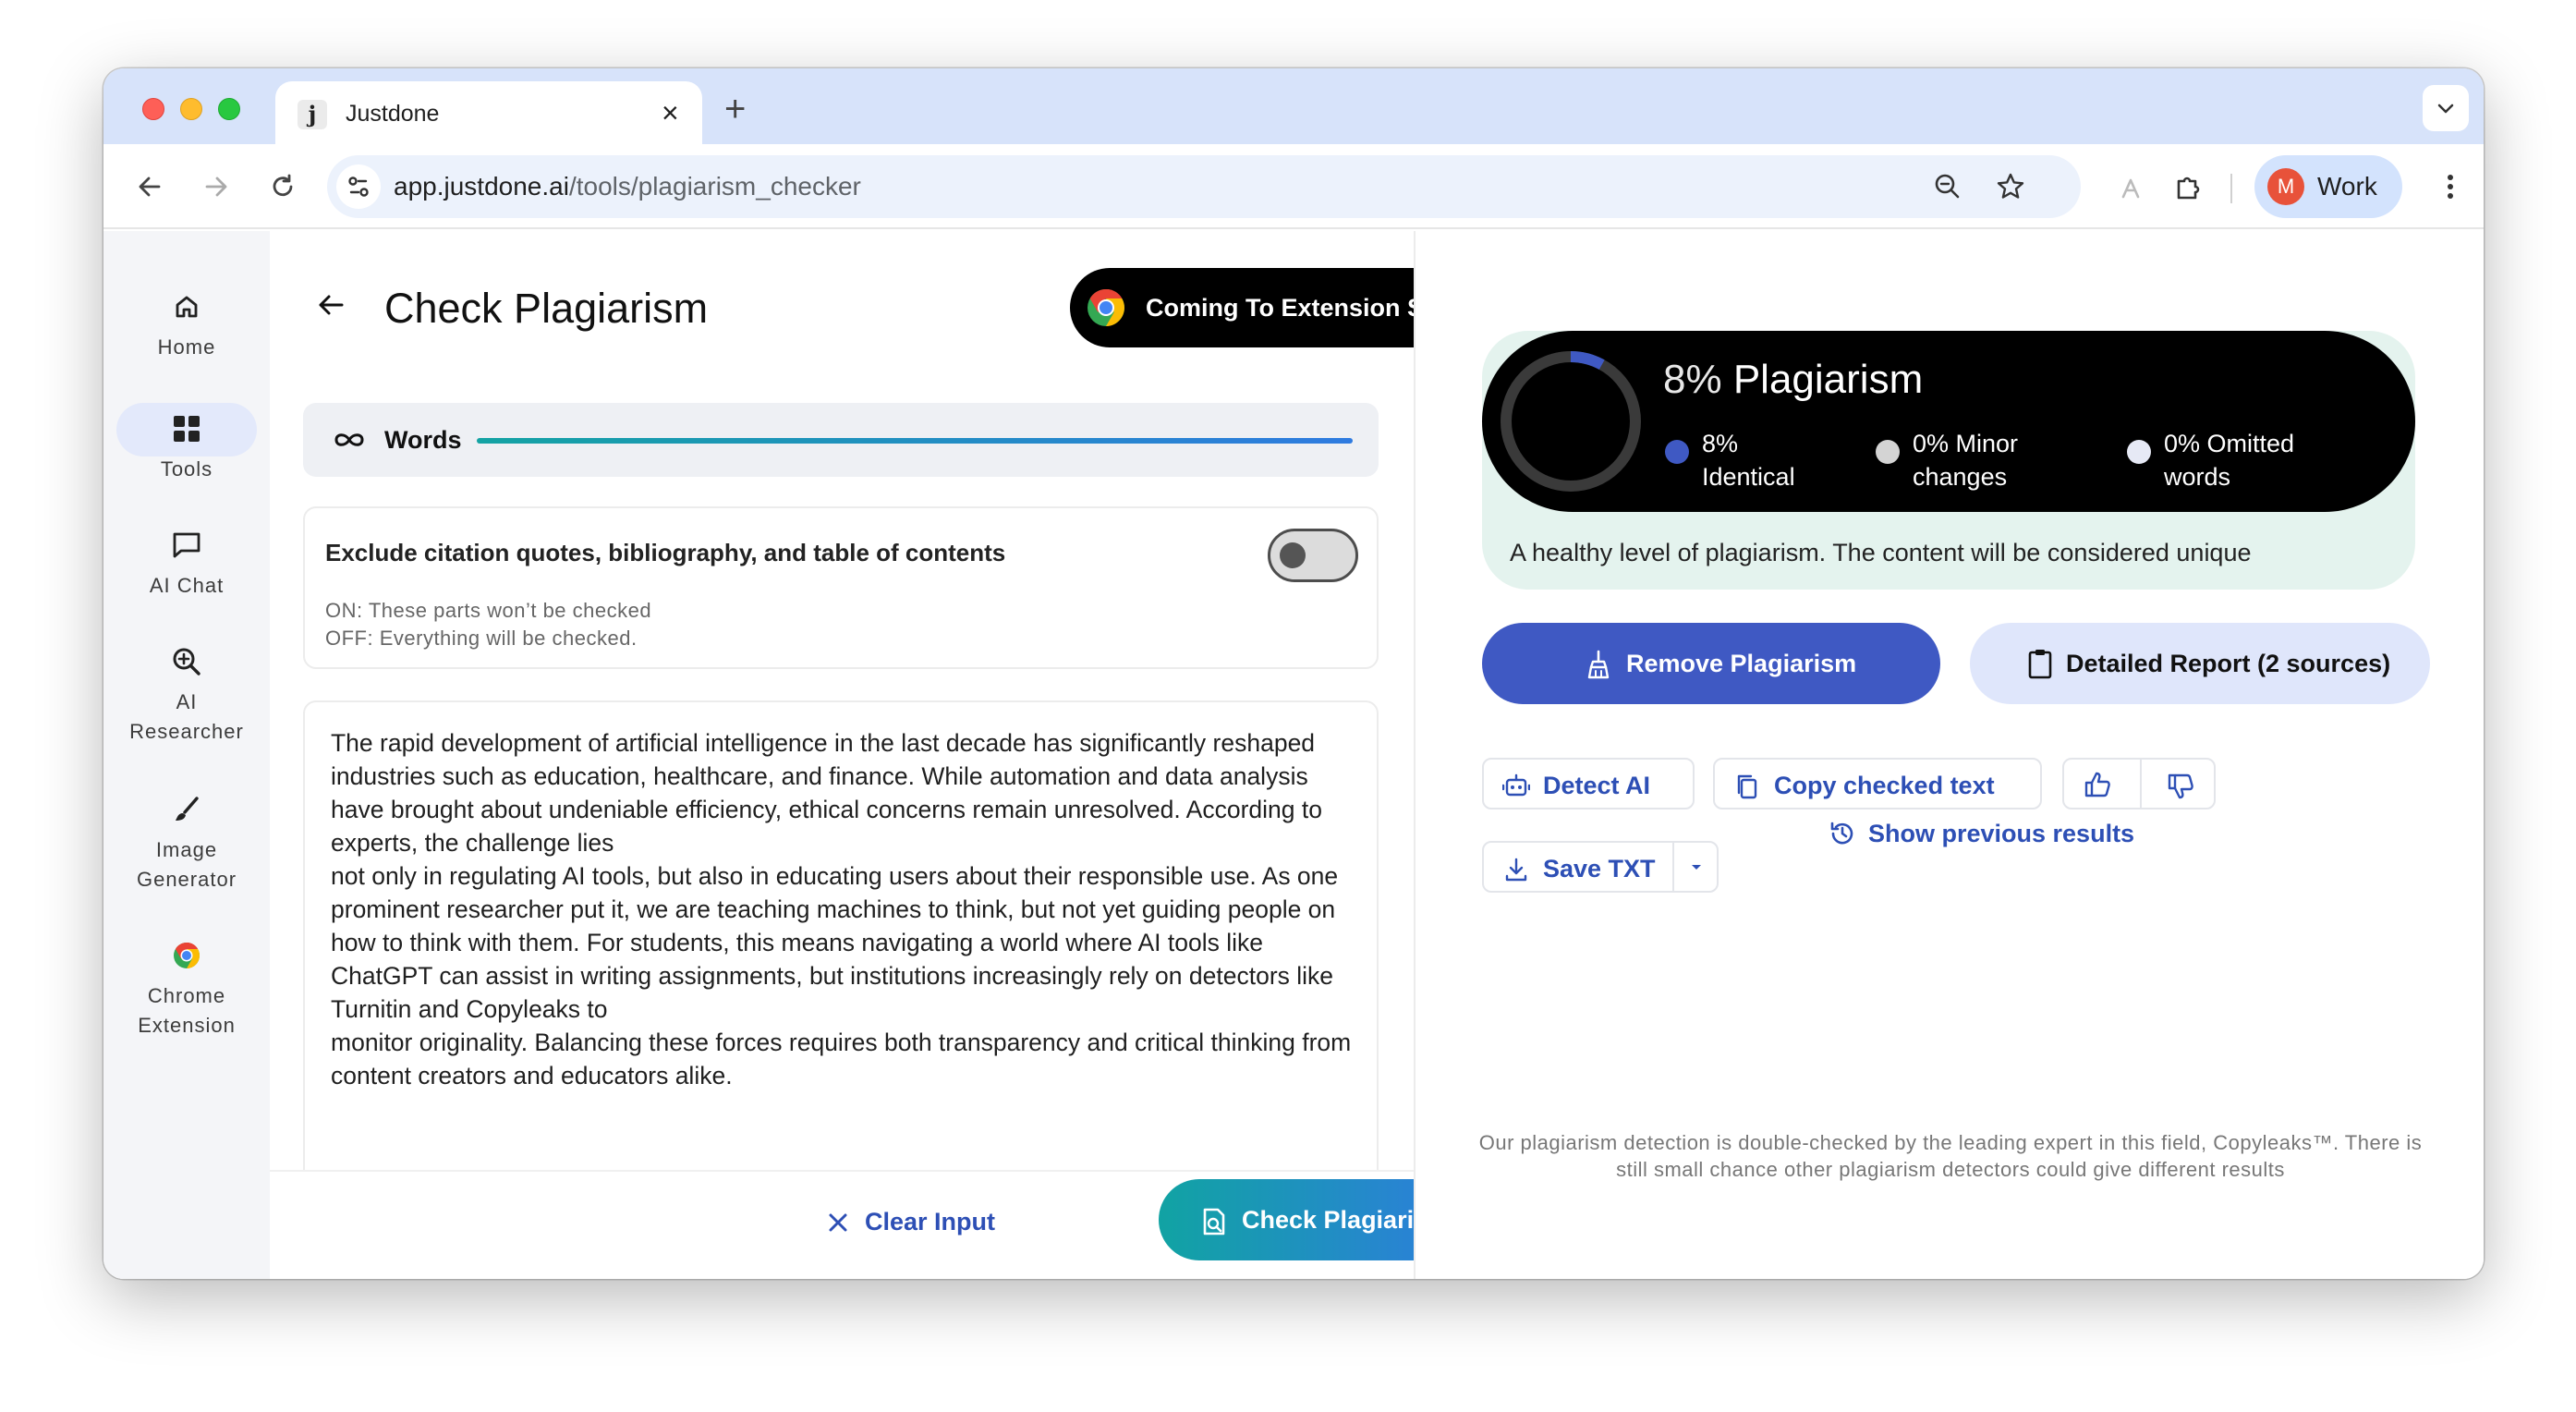 This screenshot has height=1412, width=2576. Describe the element at coordinates (1884, 785) in the screenshot. I see `copy-checked-text-label: Copy checked text` at that location.